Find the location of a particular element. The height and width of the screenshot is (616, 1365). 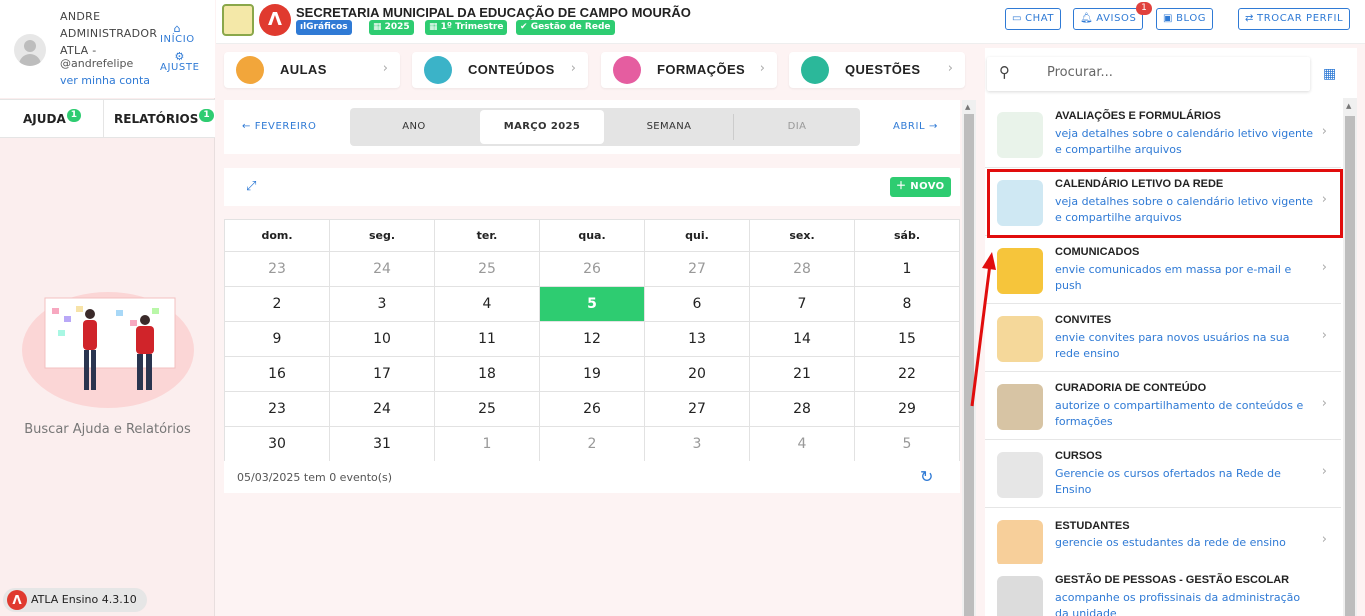

day-cell: 16 is located at coordinates (277, 374).